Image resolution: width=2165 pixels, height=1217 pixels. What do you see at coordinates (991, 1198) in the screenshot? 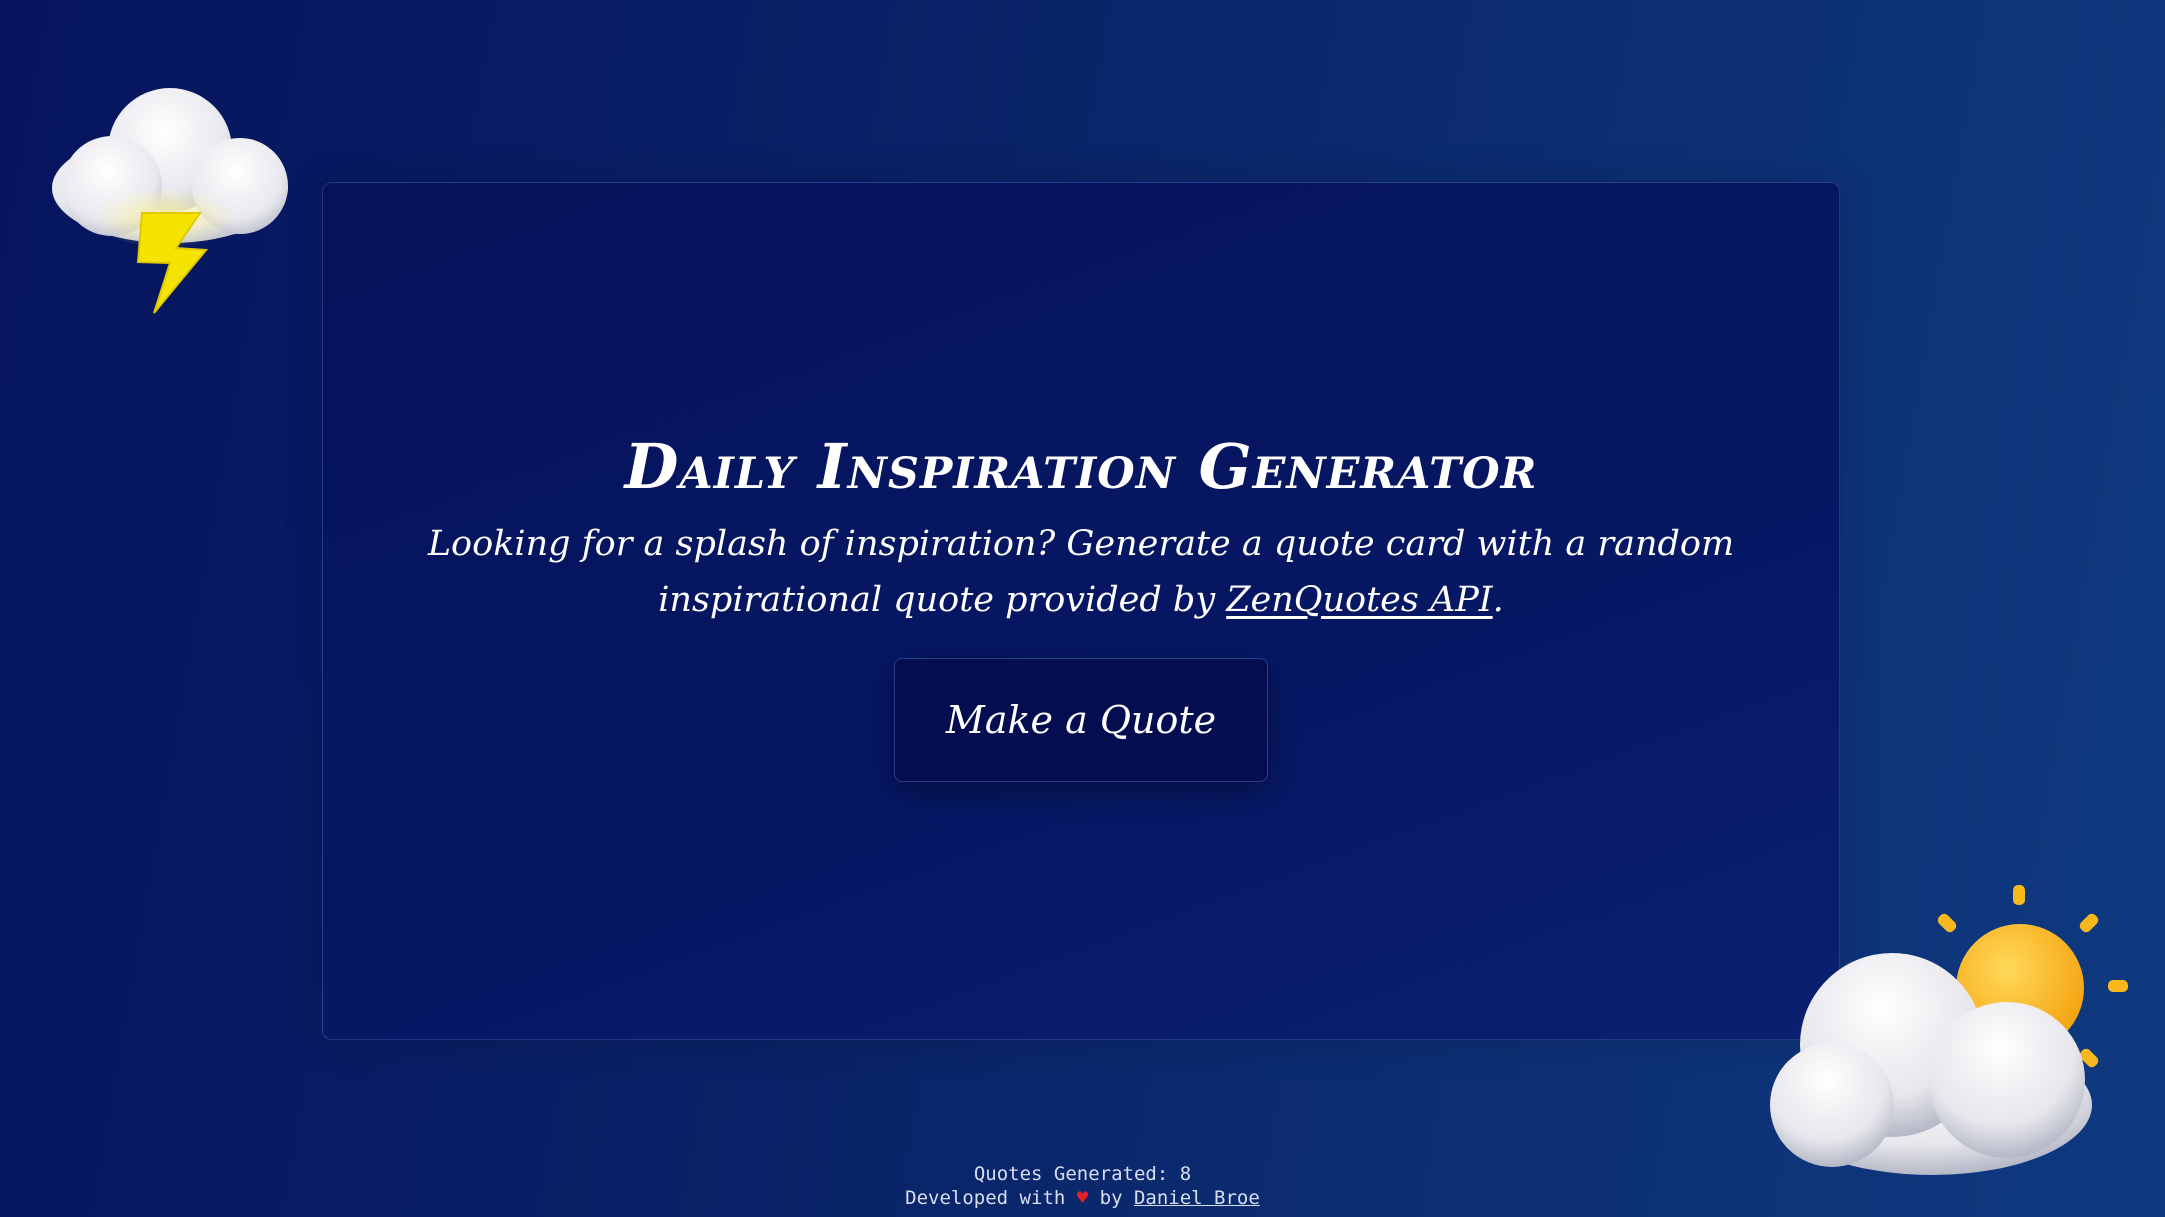
I see `credit-prefix: Developed with` at bounding box center [991, 1198].